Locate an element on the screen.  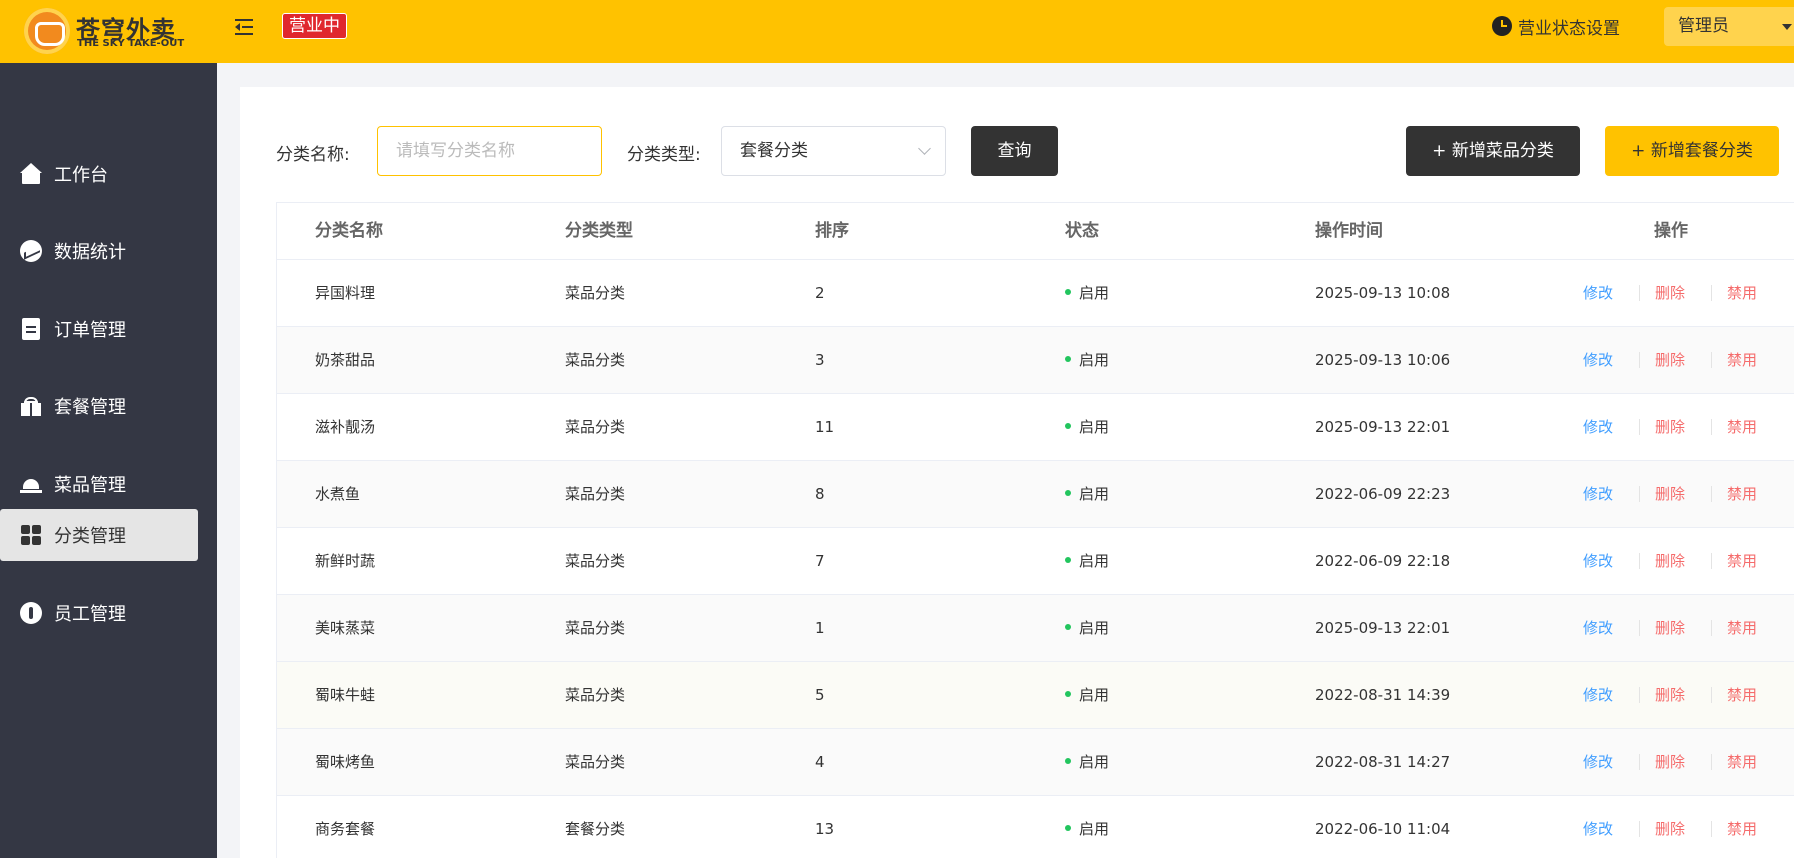
cell-sort: 8 is located at coordinates (820, 494).